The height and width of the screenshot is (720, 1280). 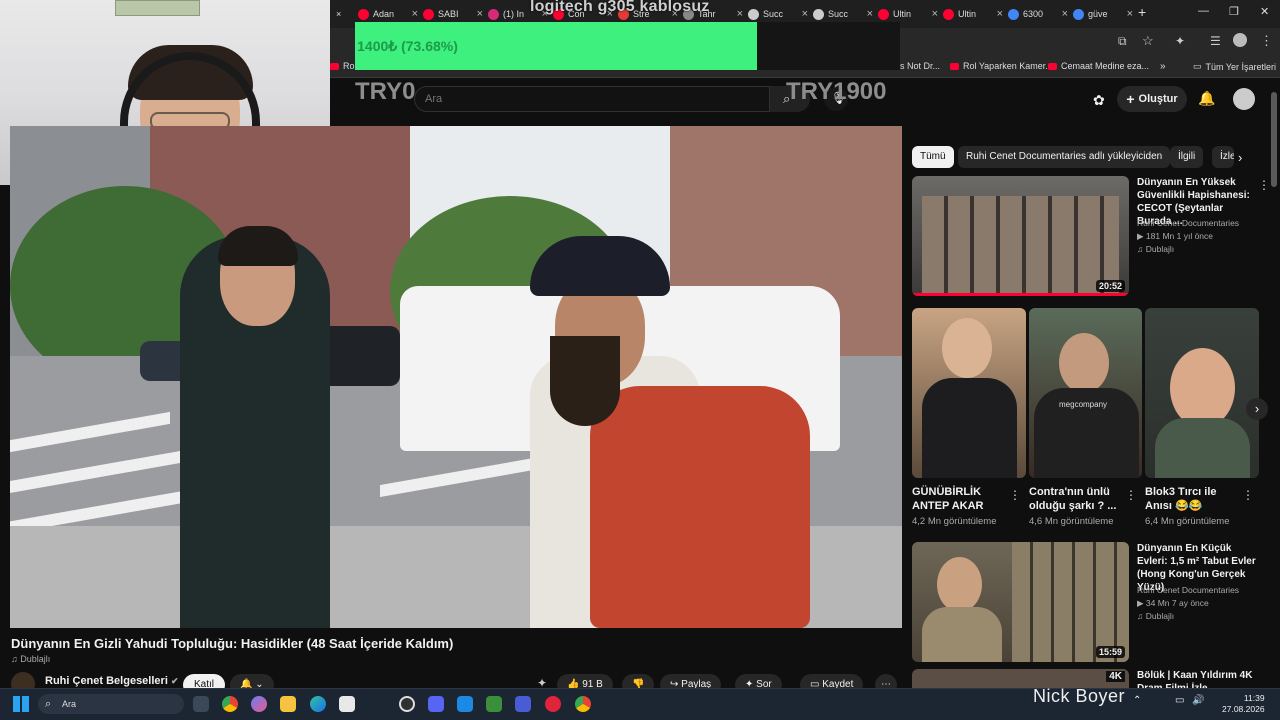 I want to click on minecraft-icon, so click(x=494, y=704).